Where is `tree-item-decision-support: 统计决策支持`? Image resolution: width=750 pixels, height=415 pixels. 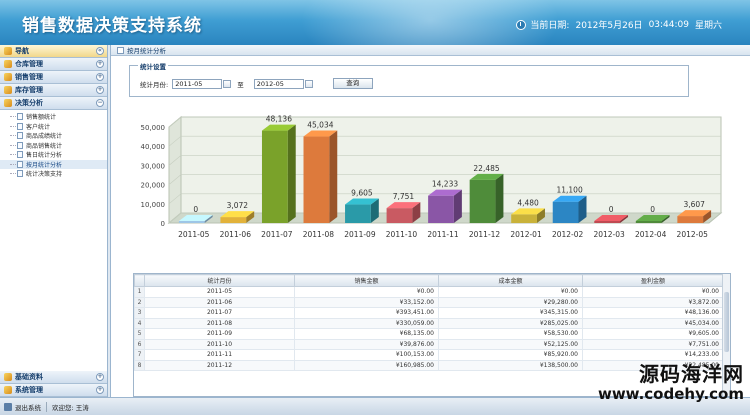
tree-item-decision-support: 统计决策支持 is located at coordinates (53, 174).